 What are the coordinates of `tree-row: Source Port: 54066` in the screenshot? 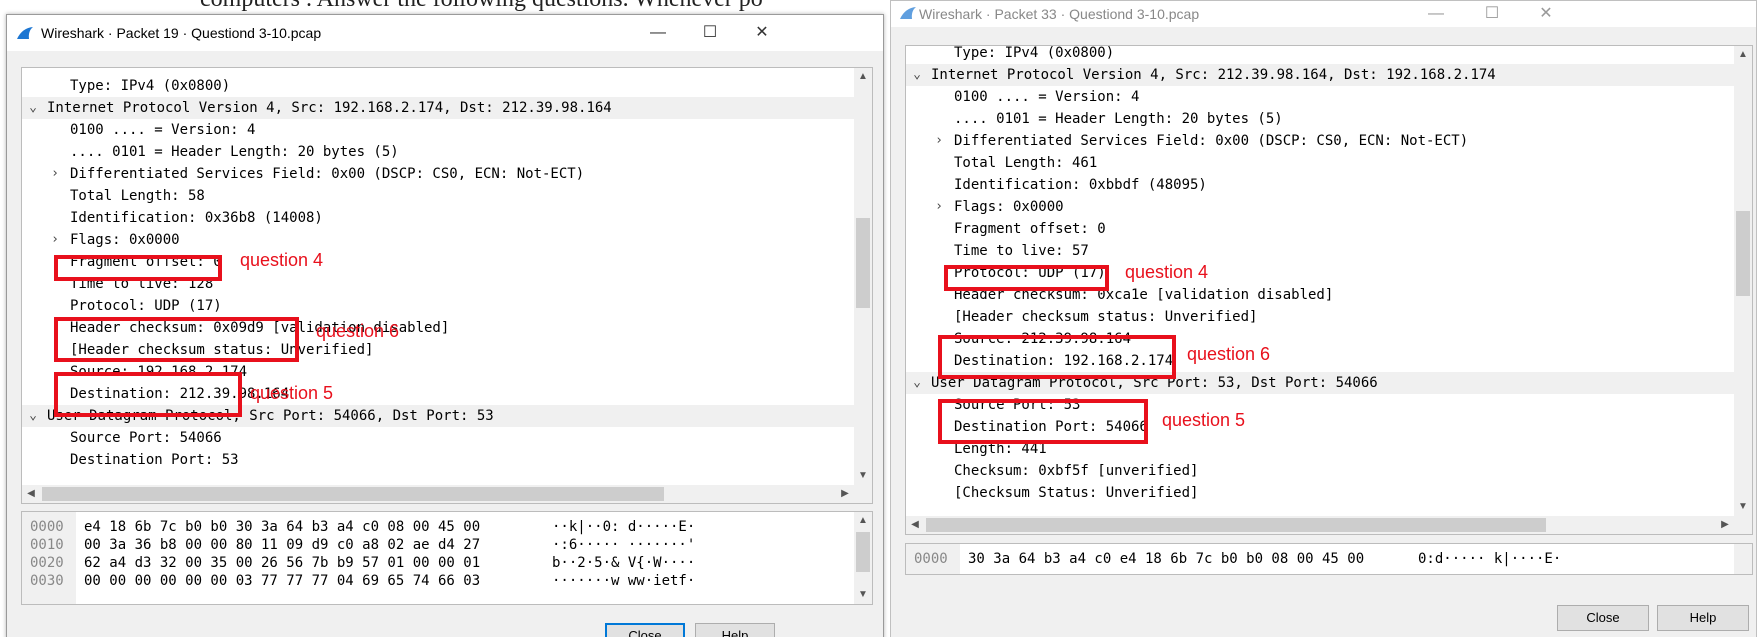 It's located at (438, 438).